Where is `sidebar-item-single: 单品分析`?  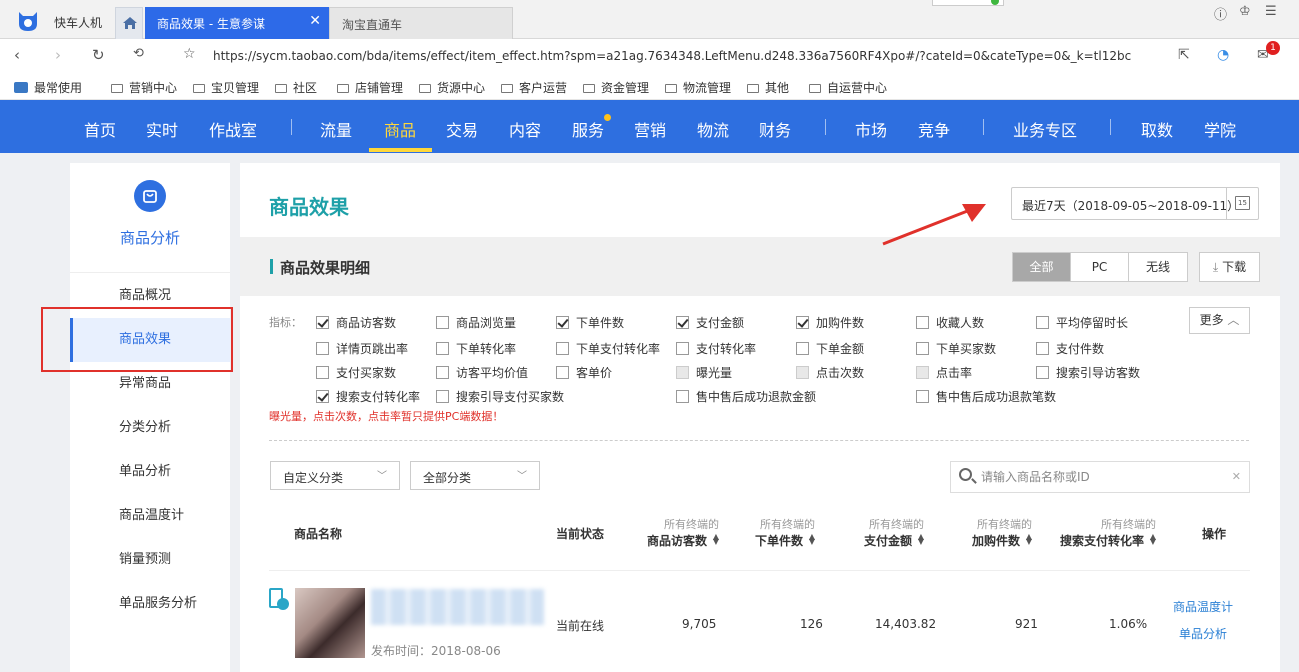
sidebar-item-single: 单品分析 is located at coordinates (150, 472).